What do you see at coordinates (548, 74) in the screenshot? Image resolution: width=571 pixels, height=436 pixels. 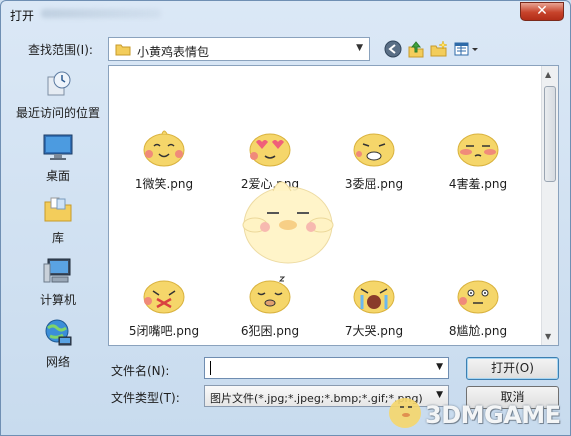 I see `scroll-up-icon: ▲` at bounding box center [548, 74].